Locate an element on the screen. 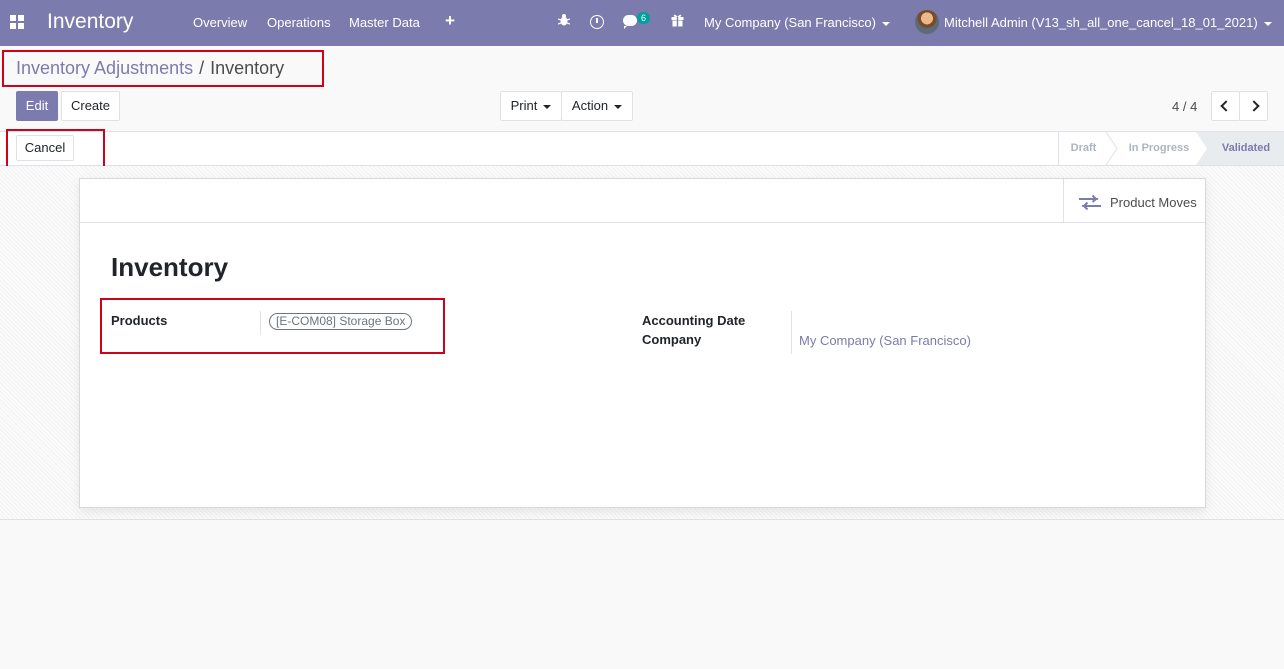  highlight-box-cancel is located at coordinates (55, 149).